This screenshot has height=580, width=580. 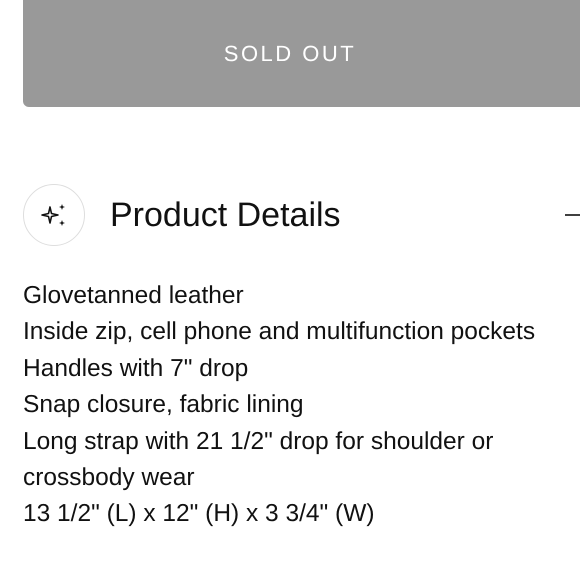 What do you see at coordinates (164, 405) in the screenshot?
I see `detail-line: Snap closure, fabric lining` at bounding box center [164, 405].